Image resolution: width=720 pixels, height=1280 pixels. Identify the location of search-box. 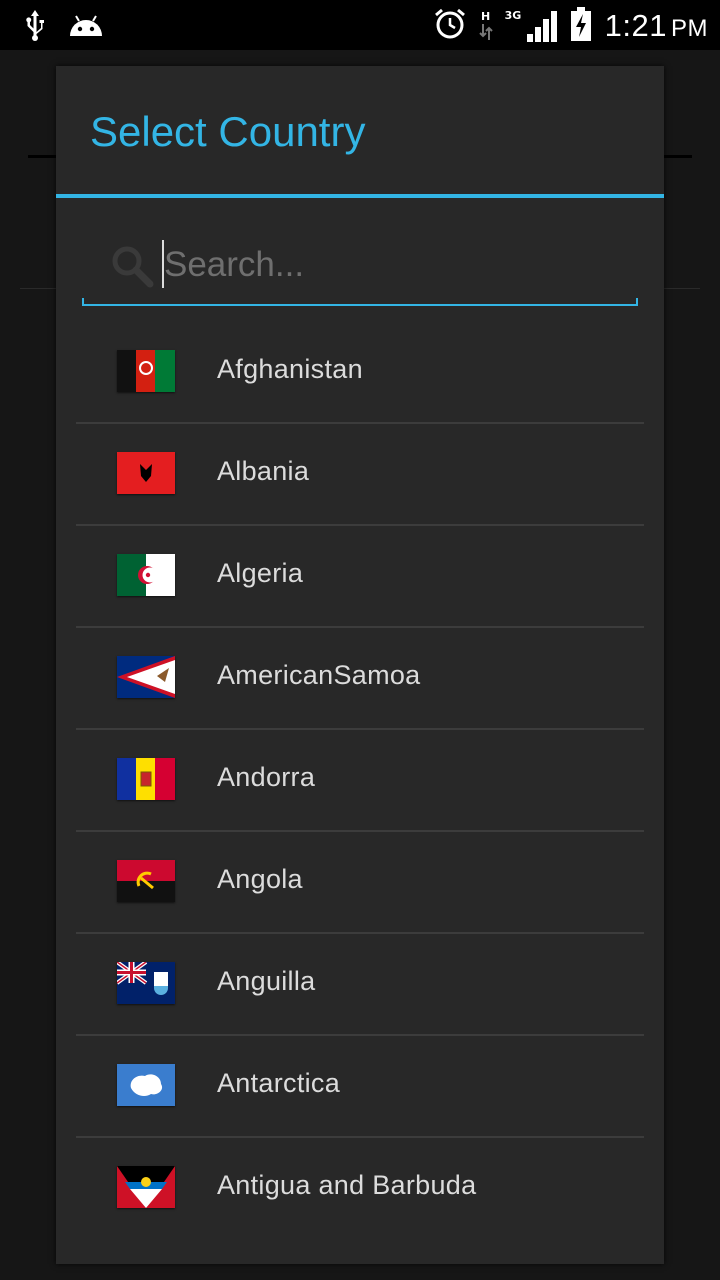
(360, 270).